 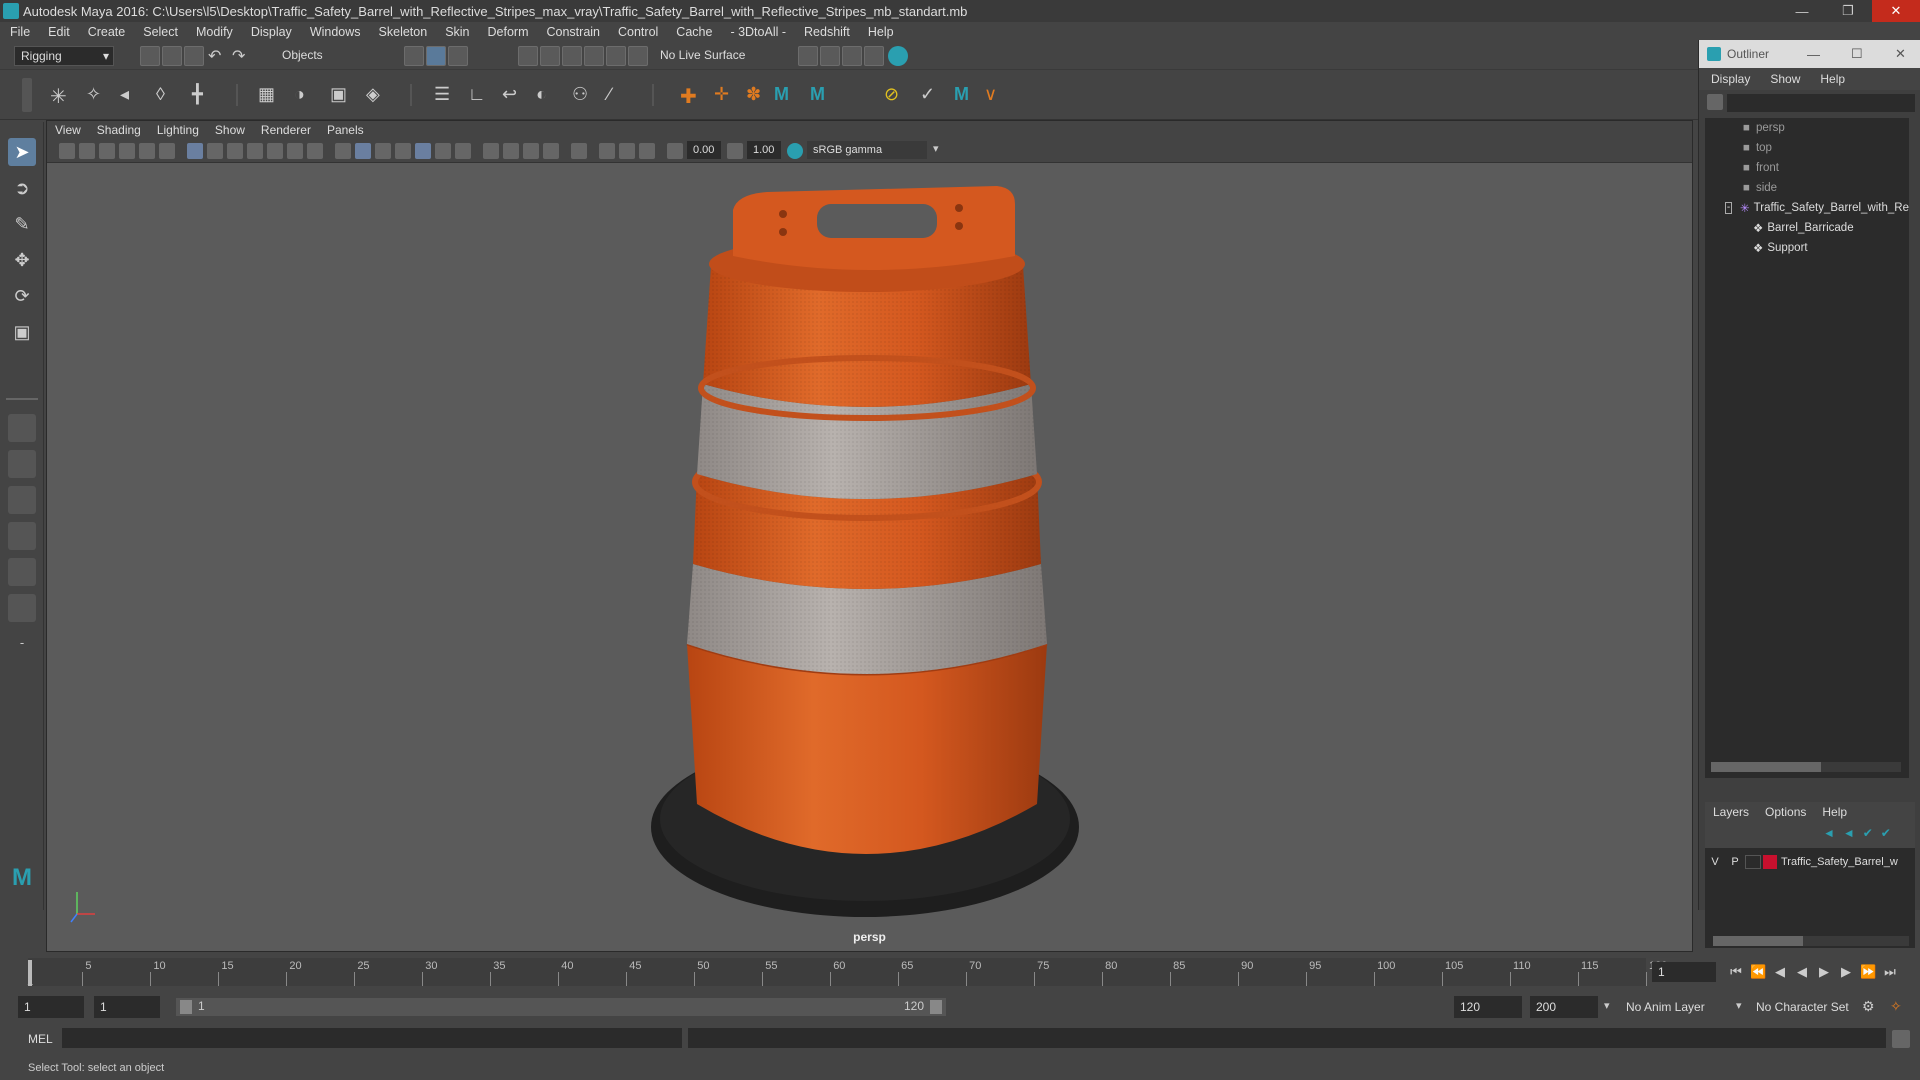 I want to click on viewport-menu-shading: Shading, so click(x=119, y=130).